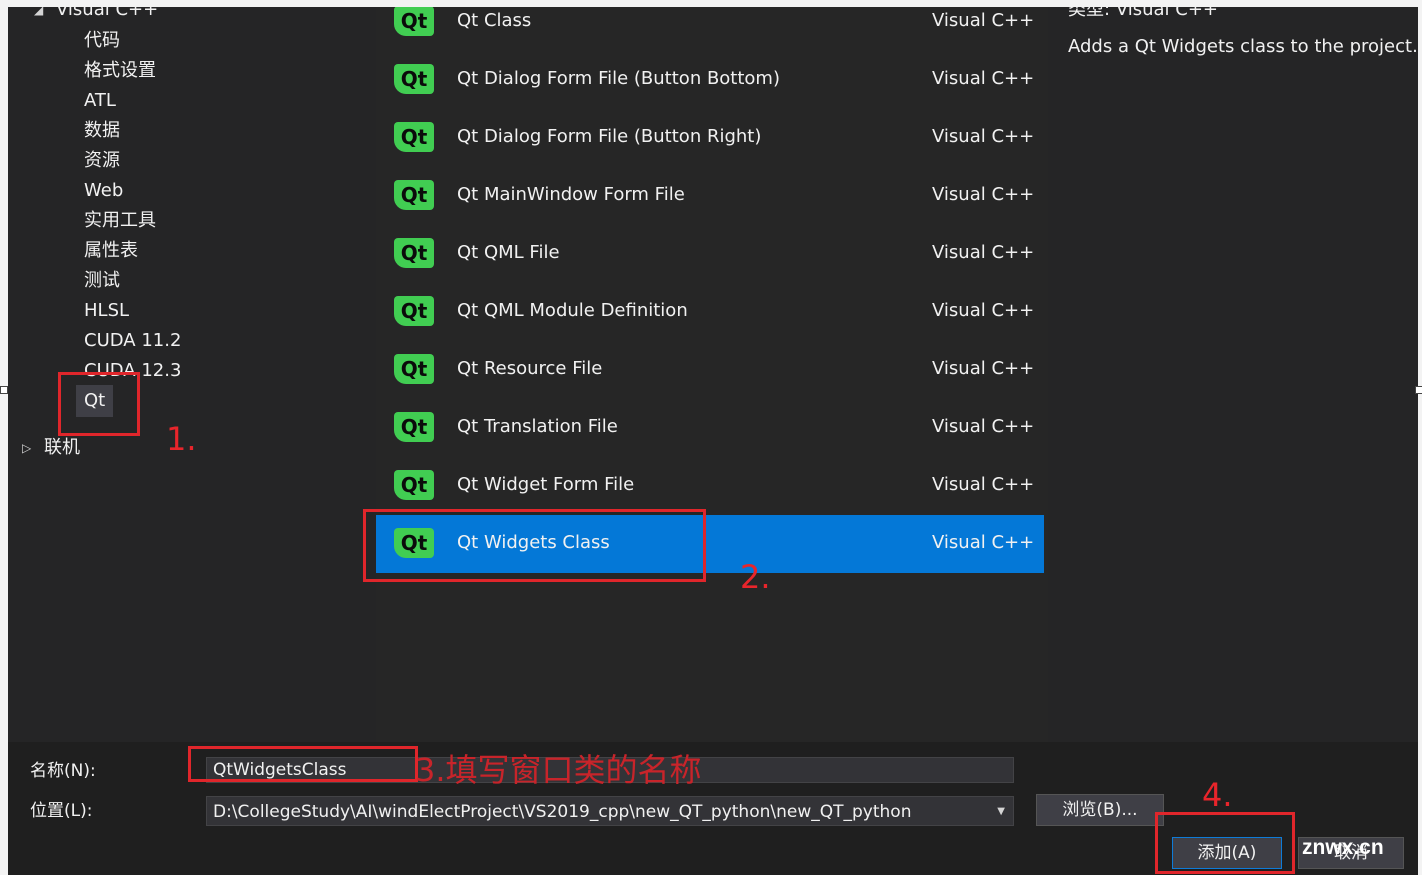 This screenshot has height=875, width=1422. I want to click on collapsed-arrow-icon: ▷, so click(26, 448).